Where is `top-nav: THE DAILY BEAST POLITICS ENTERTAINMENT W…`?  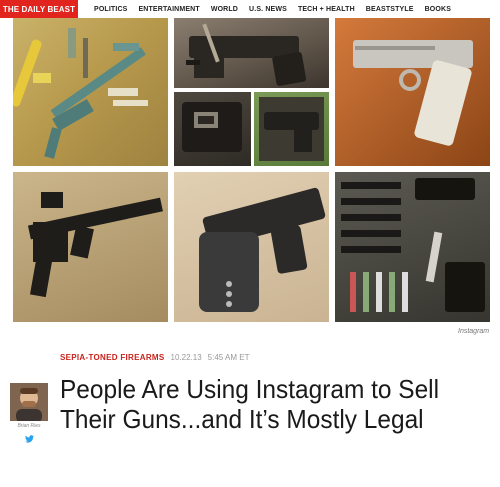 top-nav: THE DAILY BEAST POLITICS ENTERTAINMENT W… is located at coordinates (250, 9).